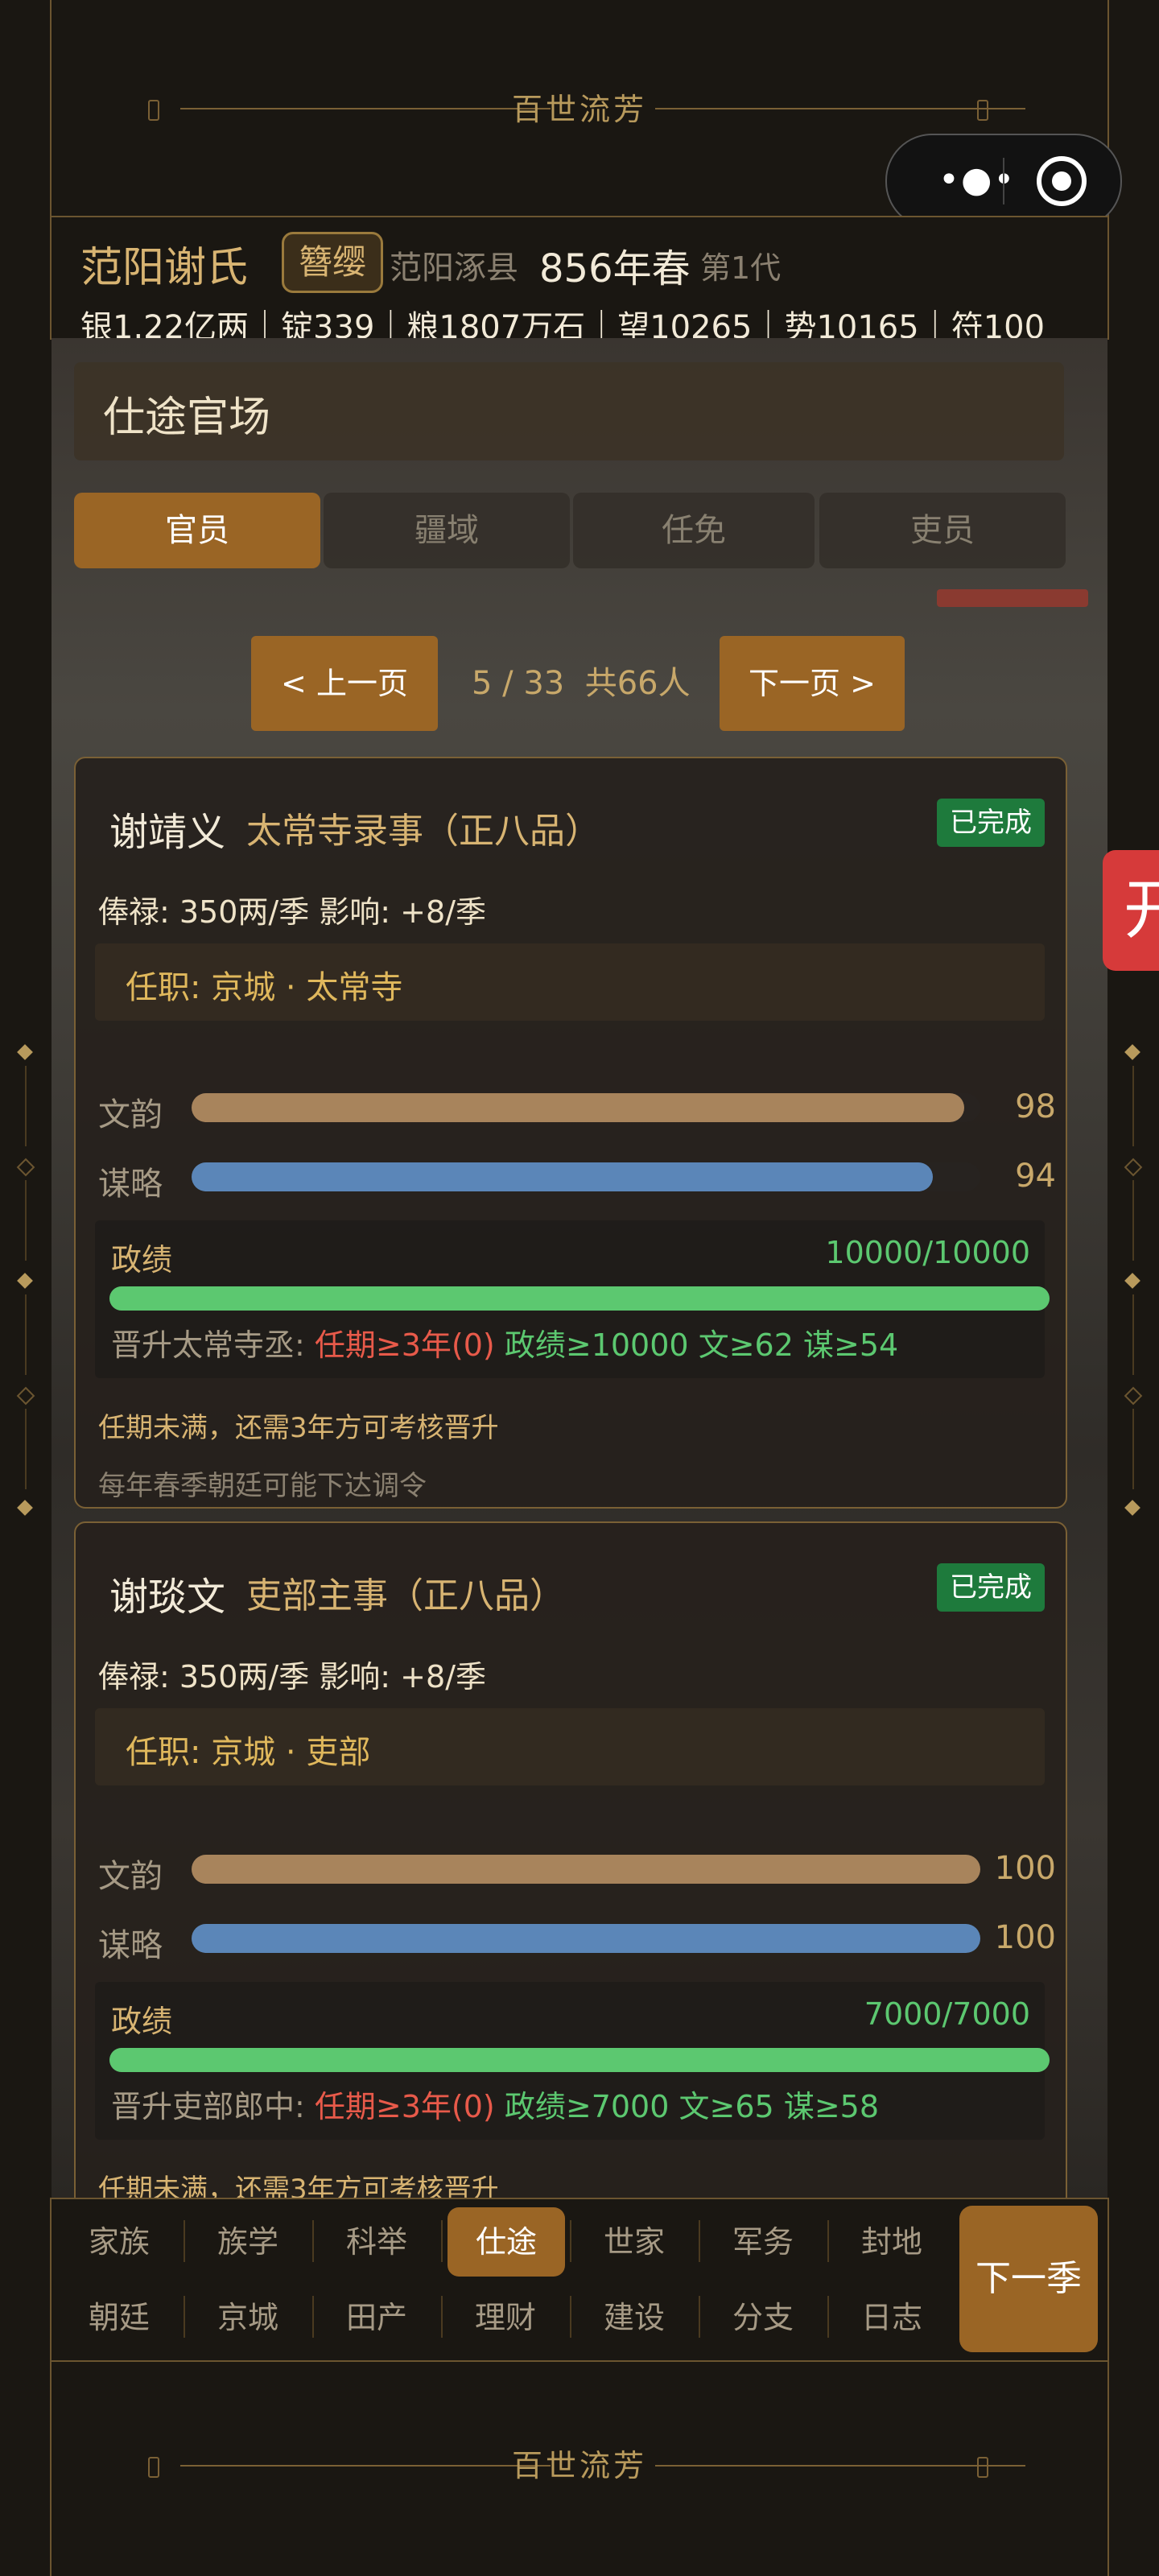 The height and width of the screenshot is (2576, 1159). Describe the element at coordinates (991, 823) in the screenshot. I see `status-badge: 已完成` at that location.